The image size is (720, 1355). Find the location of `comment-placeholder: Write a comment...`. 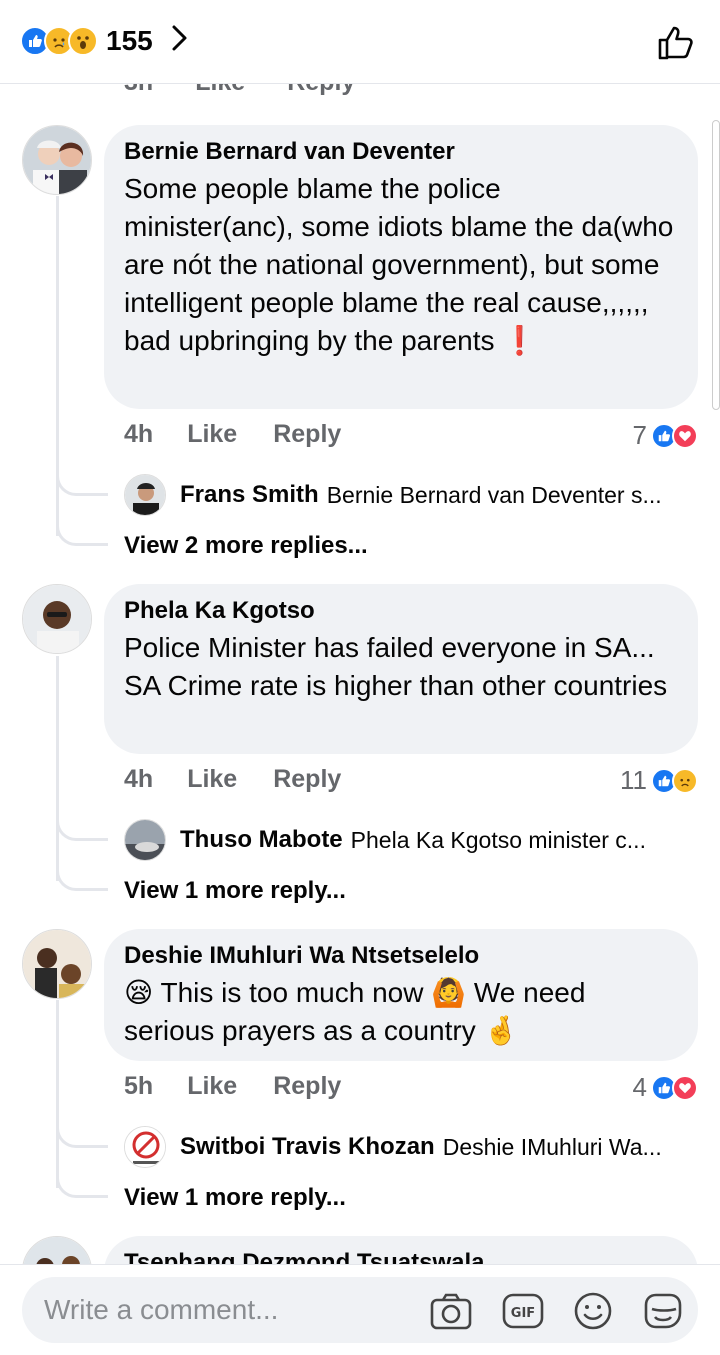

comment-placeholder: Write a comment... is located at coordinates (161, 1309).